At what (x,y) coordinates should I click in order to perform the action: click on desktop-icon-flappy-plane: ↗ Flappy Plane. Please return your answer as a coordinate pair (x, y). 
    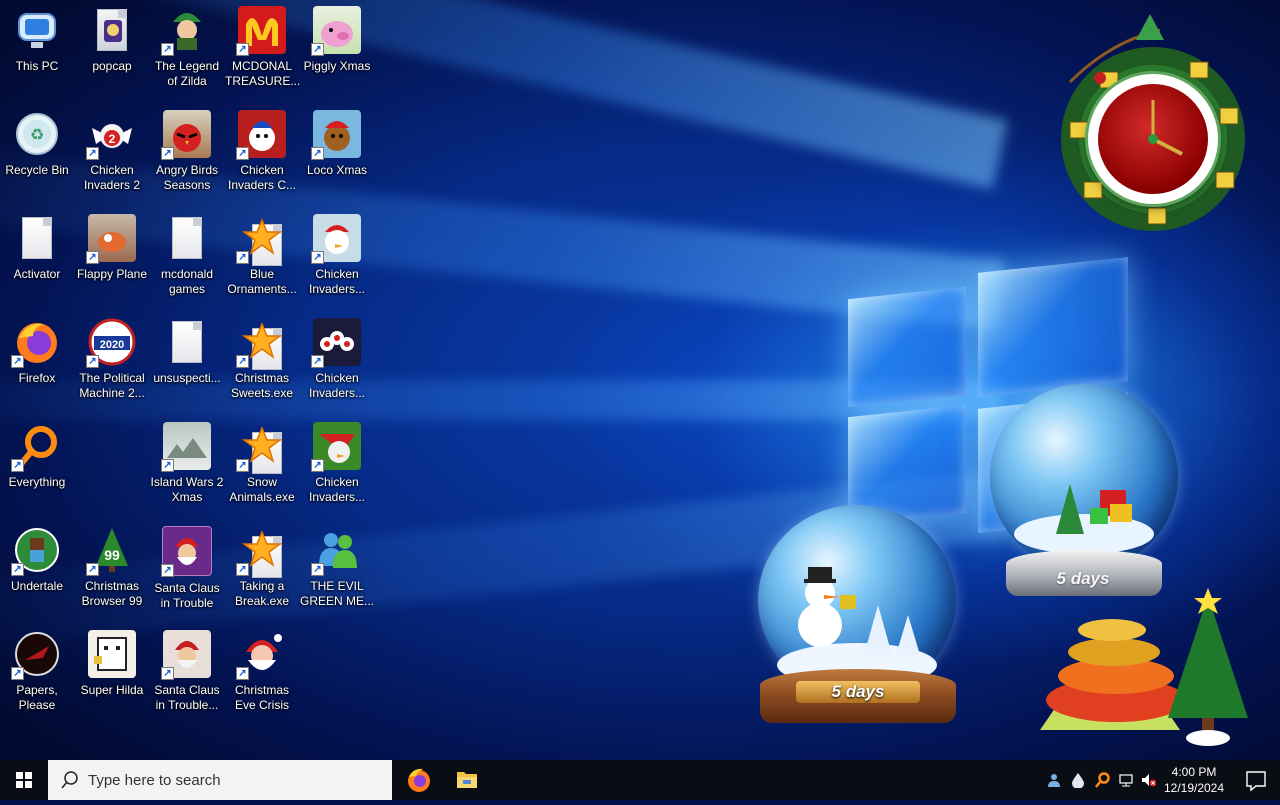
    Looking at the image, I should click on (112, 248).